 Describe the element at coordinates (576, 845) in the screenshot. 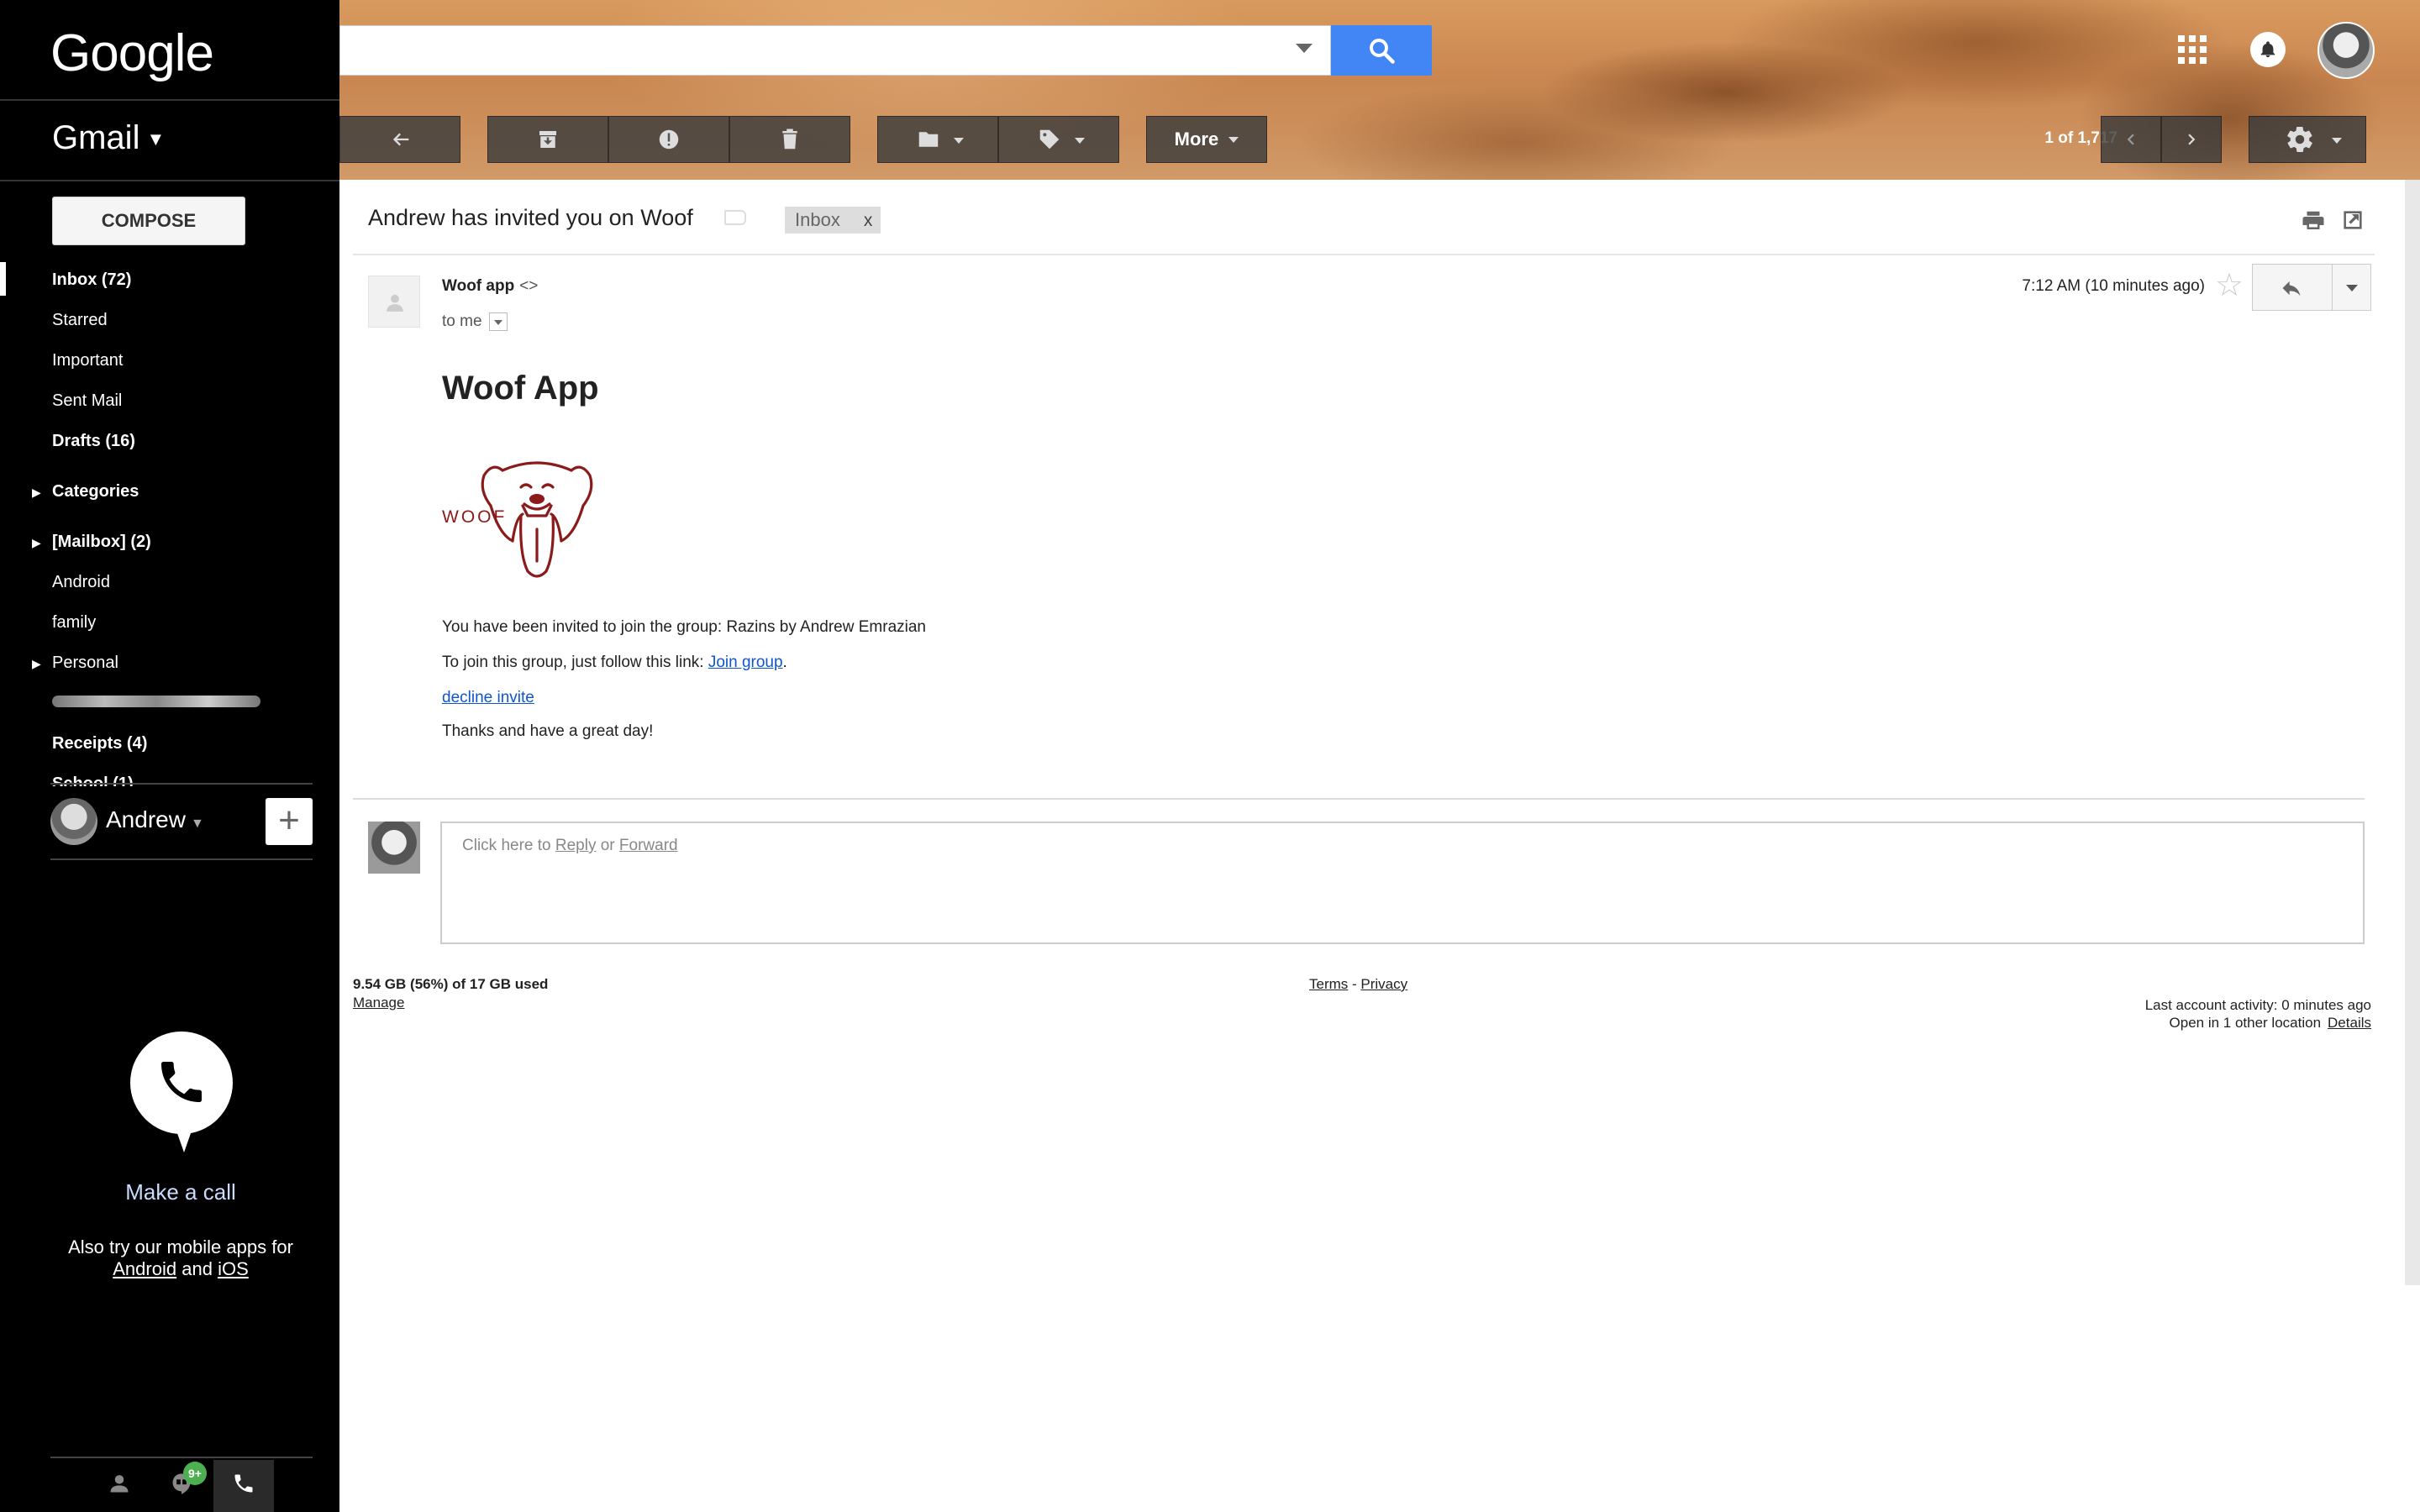

I see `reply-link: Reply` at that location.